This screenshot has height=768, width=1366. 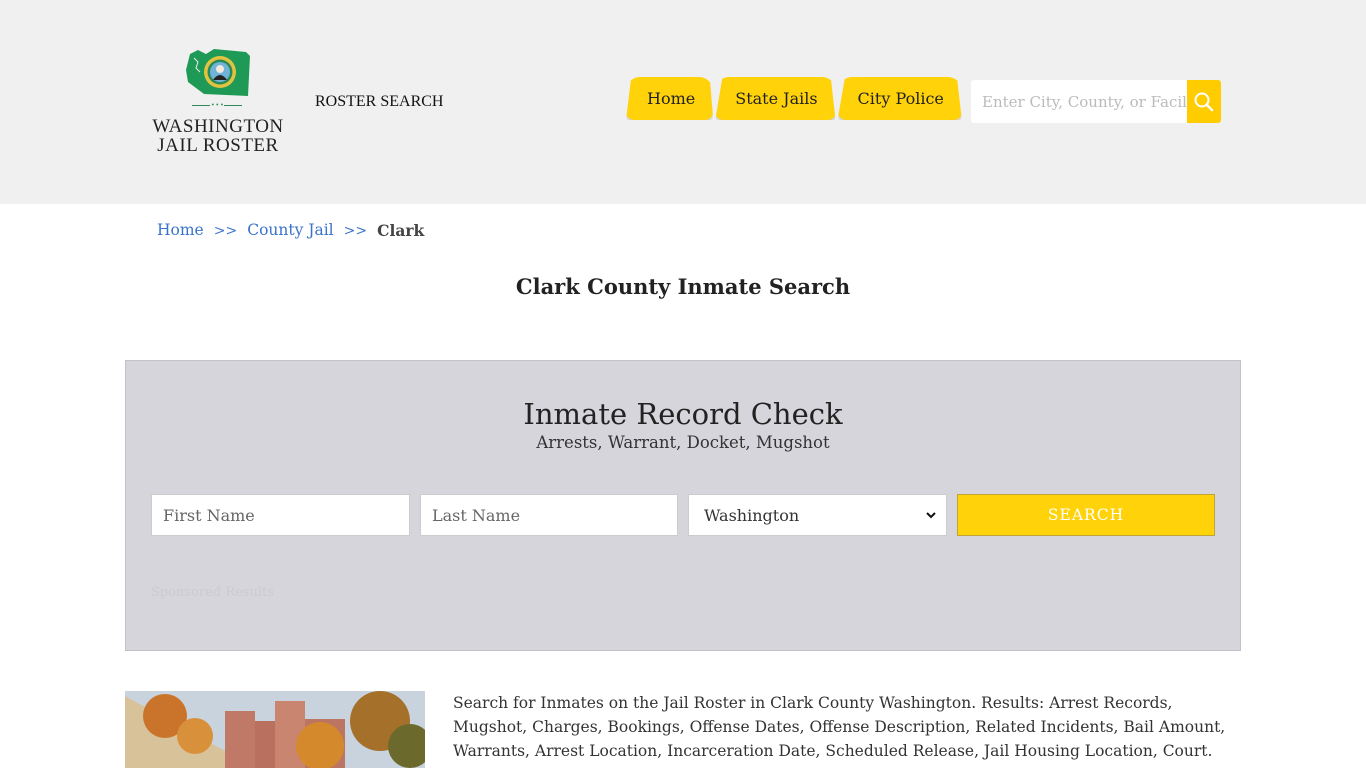 I want to click on nav-state-jails: State Jails, so click(x=775, y=98).